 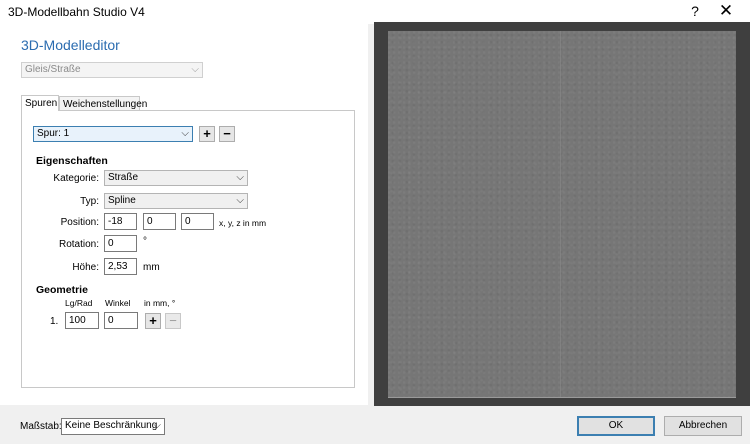 I want to click on preview-ground-line, so click(x=562, y=397).